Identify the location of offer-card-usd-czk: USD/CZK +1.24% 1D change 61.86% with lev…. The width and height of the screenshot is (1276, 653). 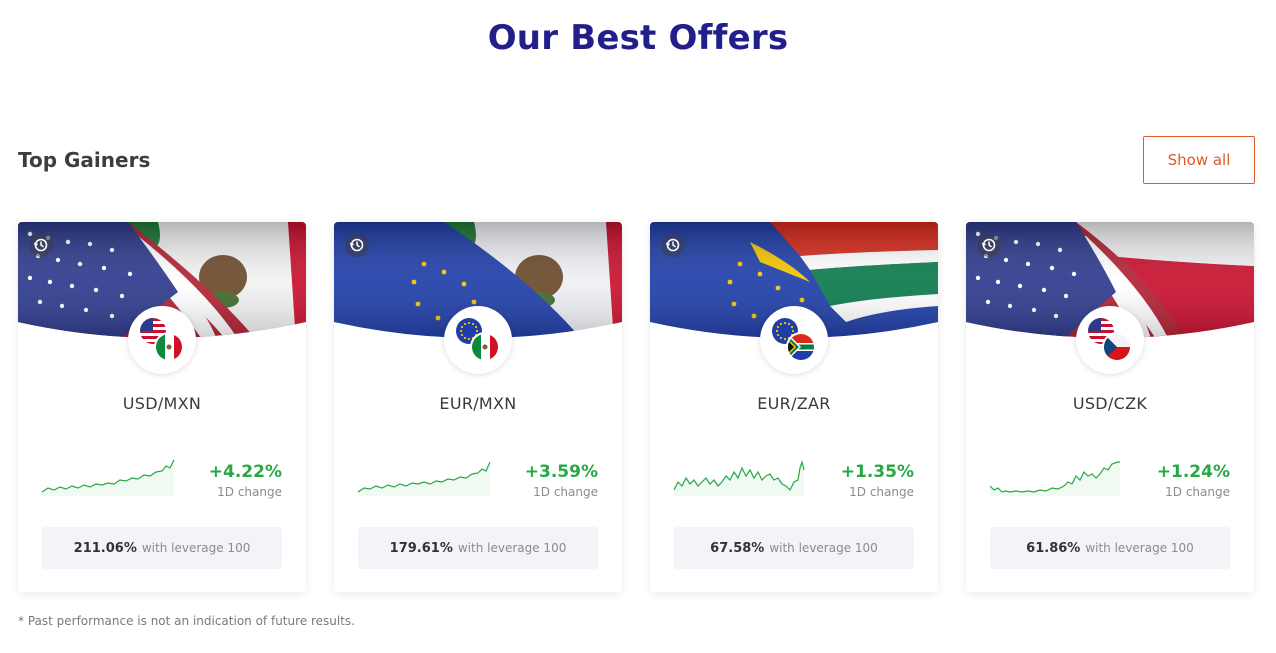
(1110, 407).